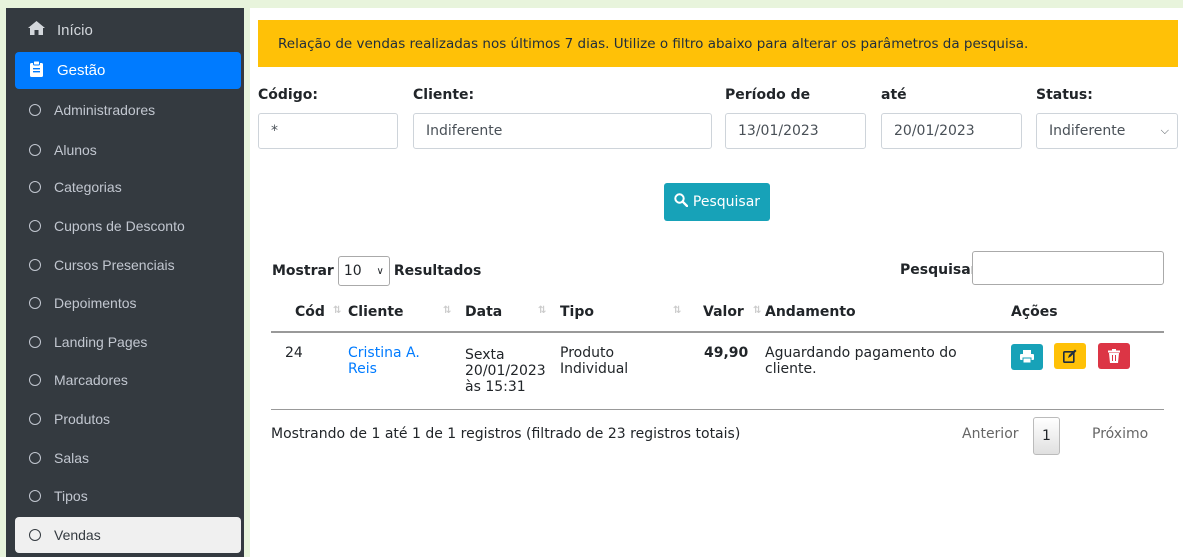 This screenshot has height=557, width=1183. Describe the element at coordinates (942, 270) in the screenshot. I see `table-search-label: Pesquisar:` at that location.